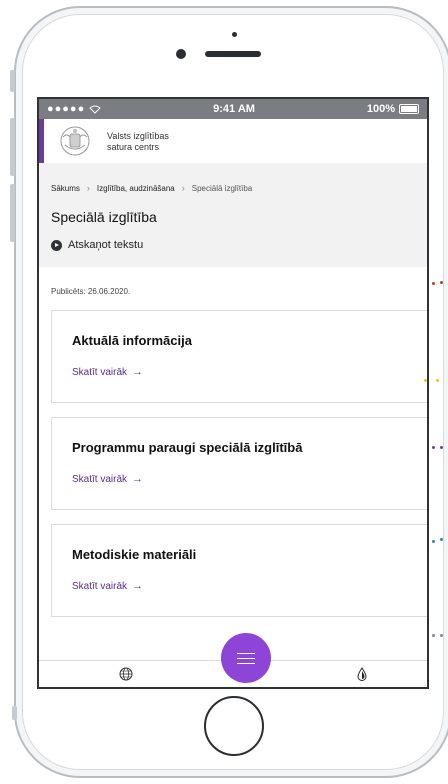 The height and width of the screenshot is (784, 448). I want to click on volume-down-button, so click(12, 213).